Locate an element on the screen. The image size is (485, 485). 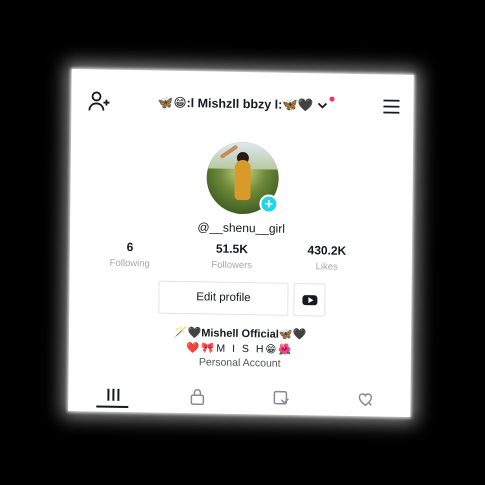
username-handle: @__shenu__girl is located at coordinates (241, 228).